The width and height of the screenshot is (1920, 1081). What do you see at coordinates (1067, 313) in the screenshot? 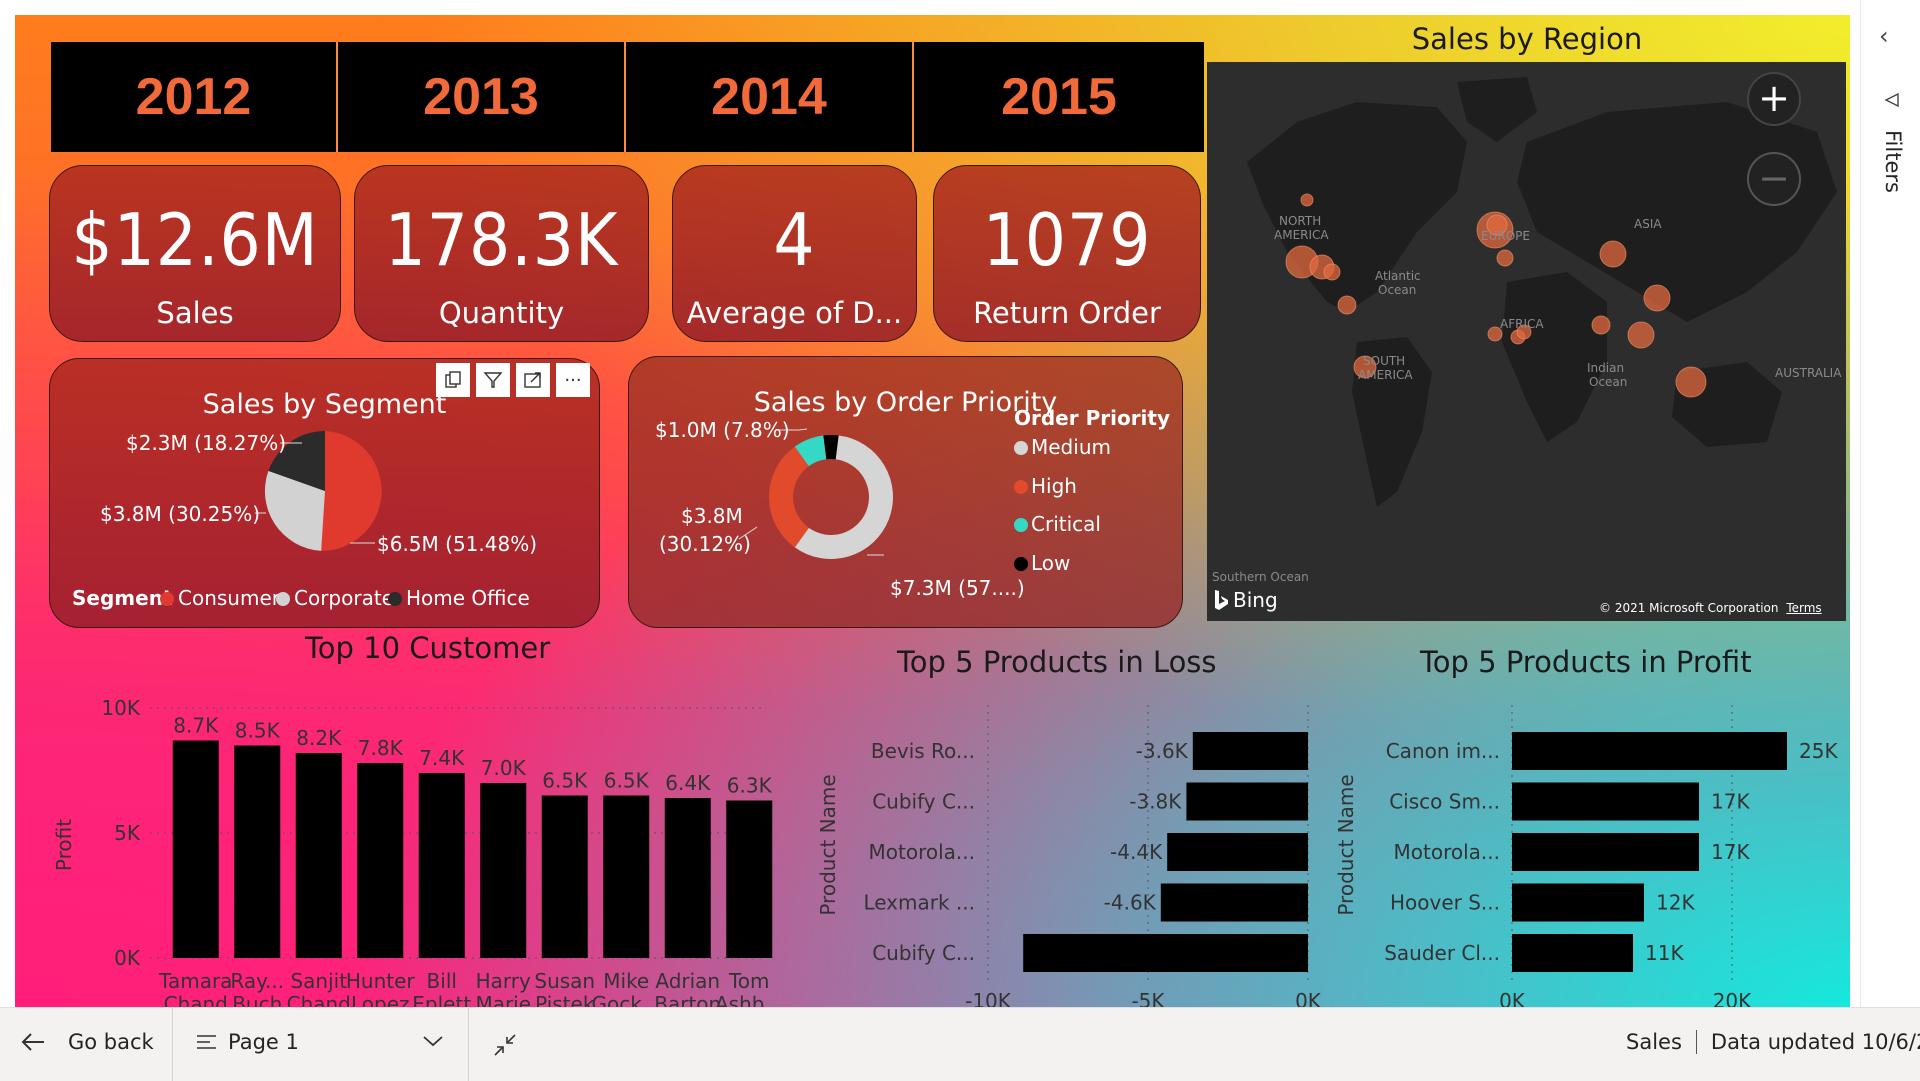
I see `kpi-label: Return Order` at bounding box center [1067, 313].